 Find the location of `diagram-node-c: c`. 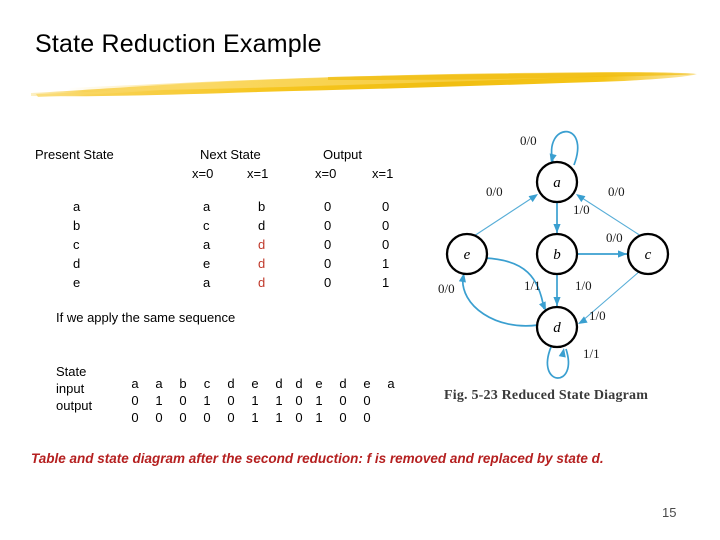

diagram-node-c: c is located at coordinates (648, 254).